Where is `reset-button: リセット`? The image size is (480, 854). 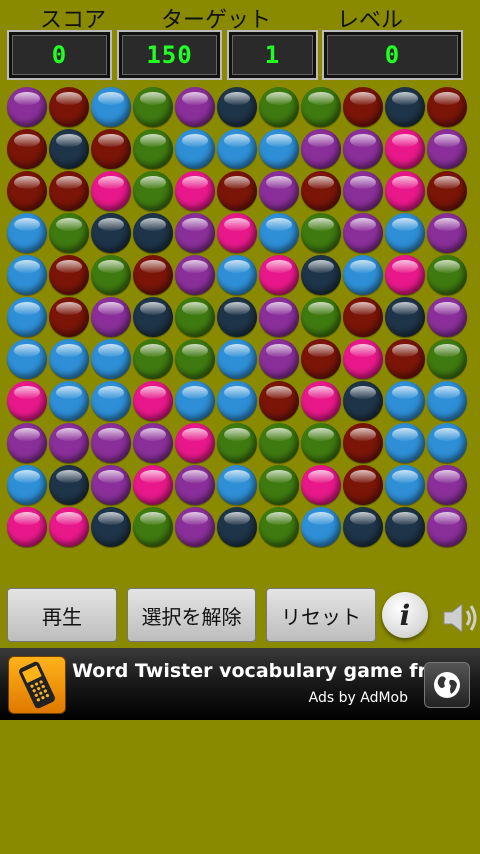 reset-button: リセット is located at coordinates (321, 615).